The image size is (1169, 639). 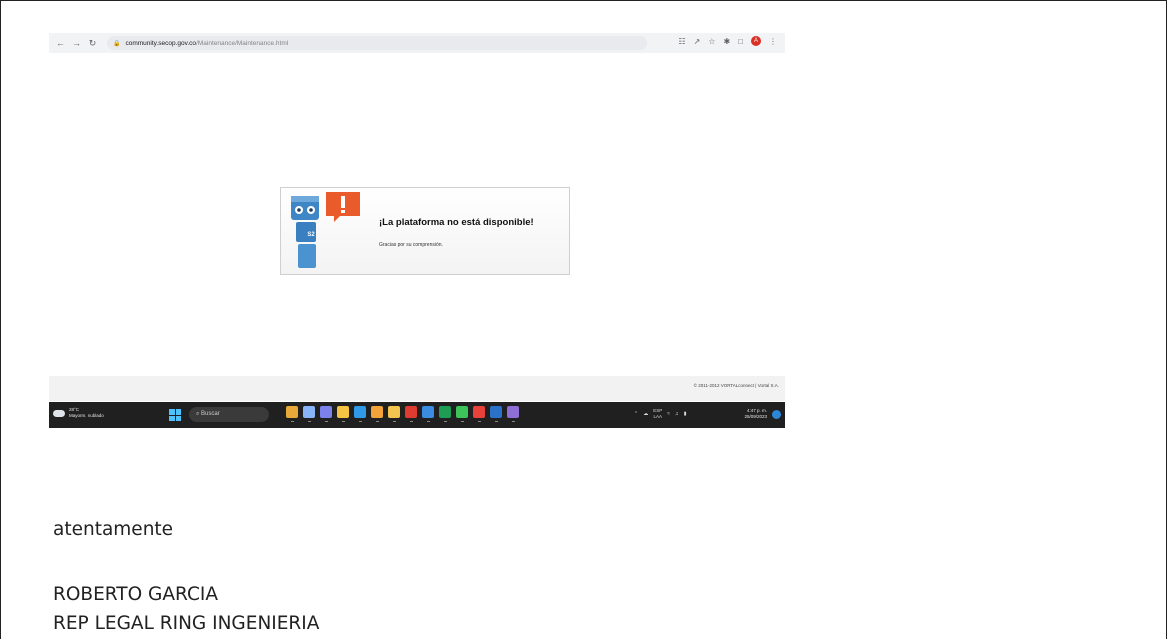 I want to click on forward-arrow-icon: →, so click(x=76, y=43).